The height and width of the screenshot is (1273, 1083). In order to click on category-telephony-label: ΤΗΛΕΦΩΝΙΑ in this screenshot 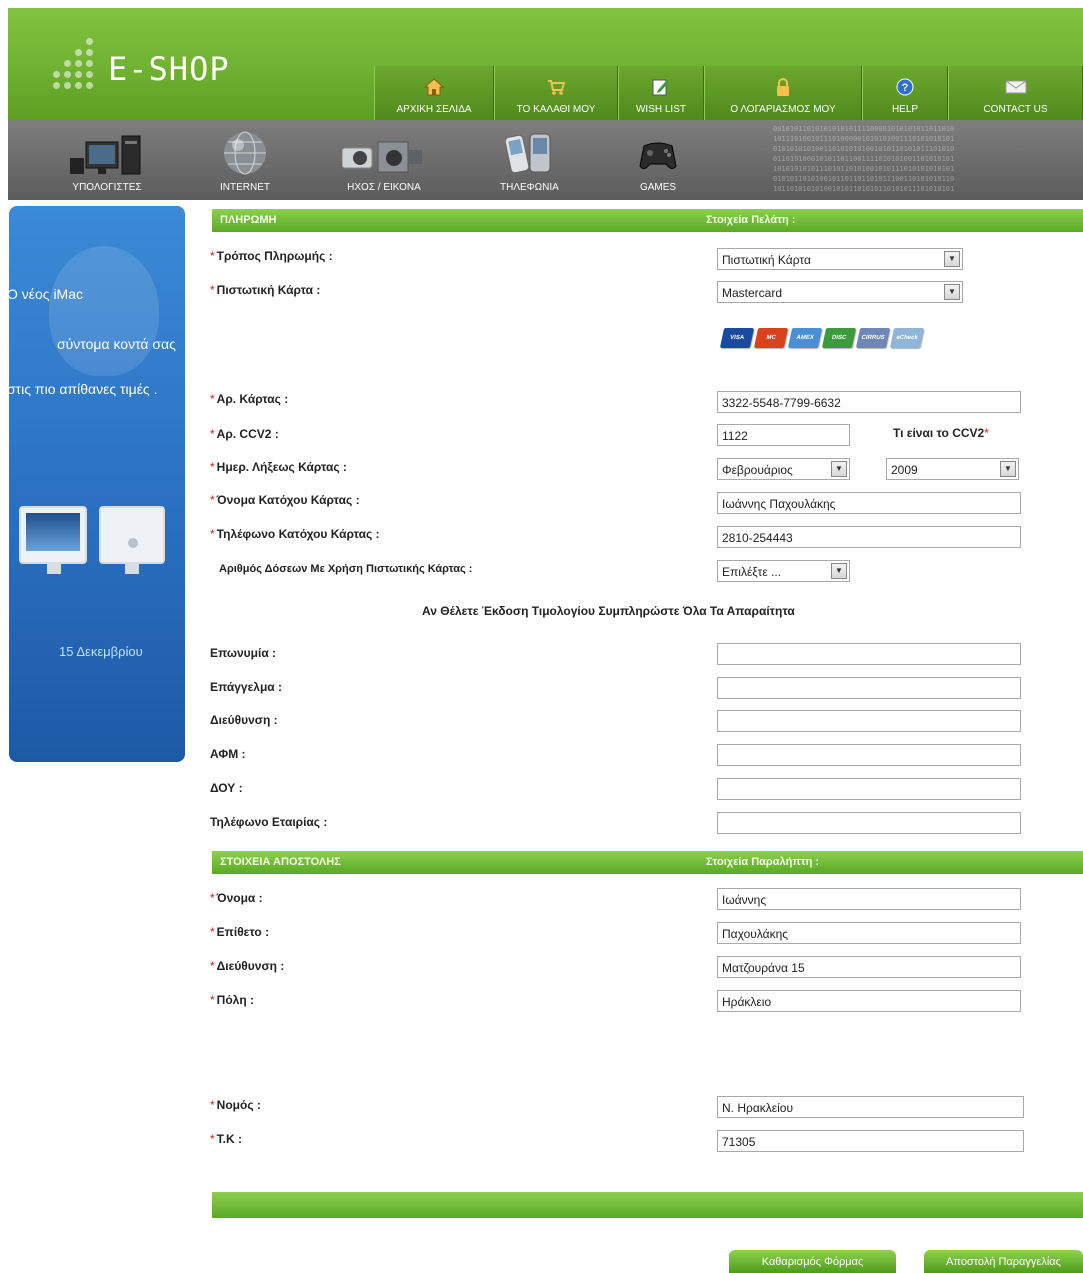, I will do `click(529, 187)`.